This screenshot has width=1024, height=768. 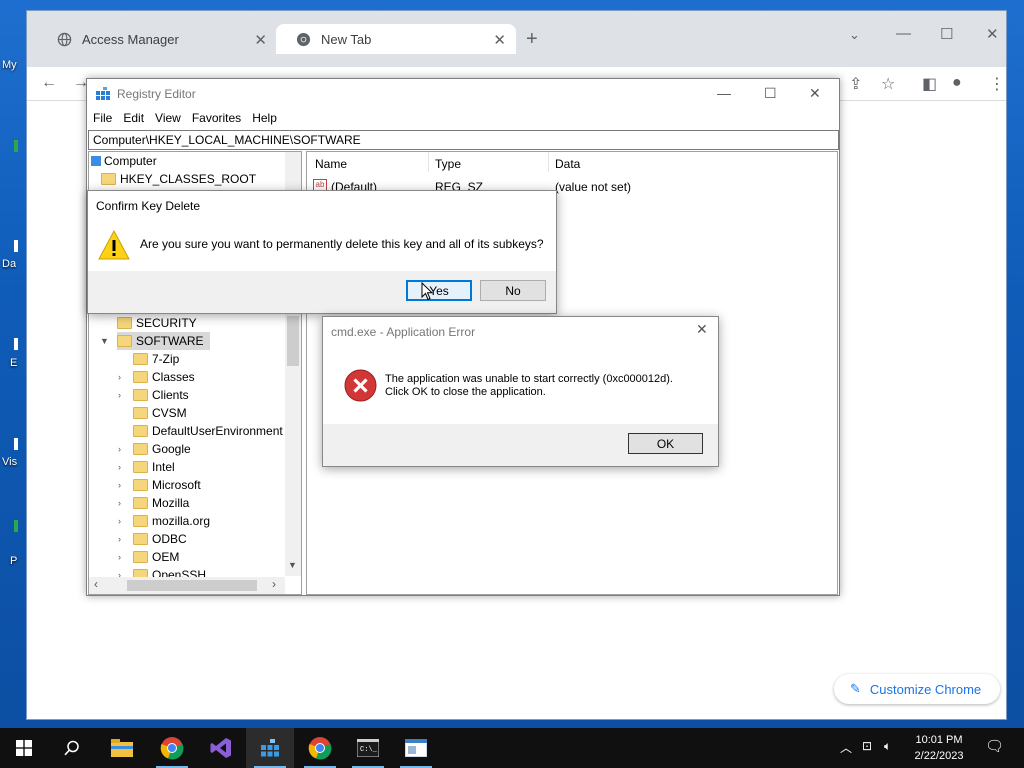 I want to click on new-tab-icon: +, so click(x=532, y=39).